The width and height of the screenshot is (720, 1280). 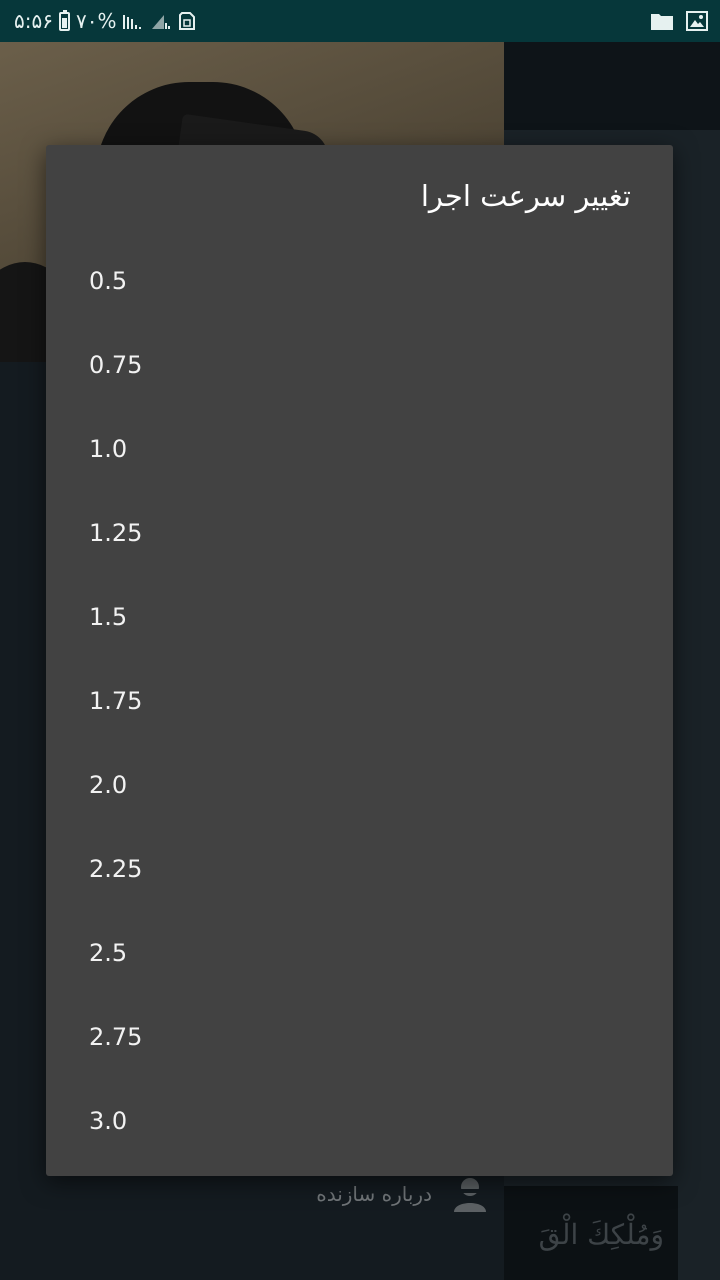 I want to click on top-right-strip, so click(x=612, y=86).